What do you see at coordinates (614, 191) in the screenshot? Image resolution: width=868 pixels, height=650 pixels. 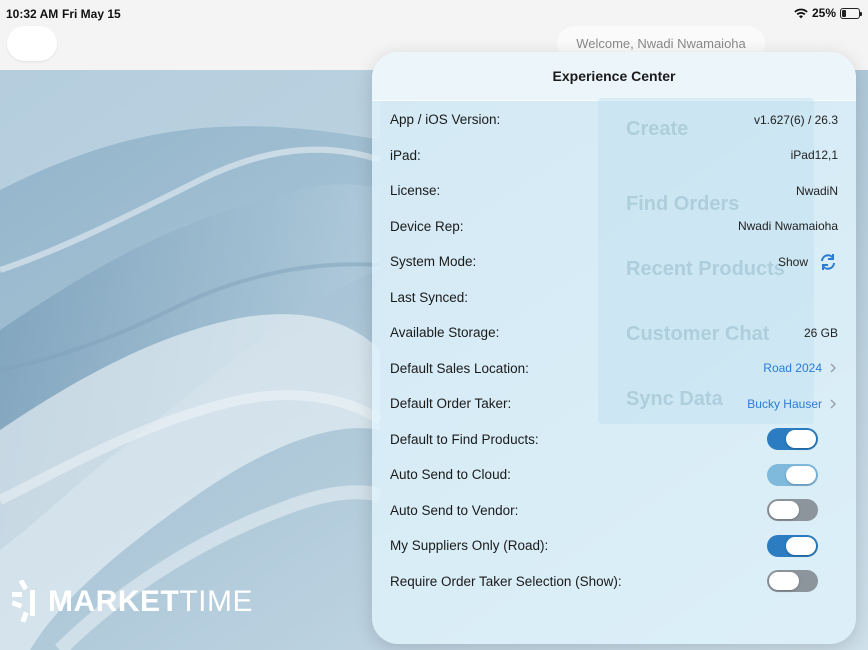 I see `row-license: License: NwadiN` at bounding box center [614, 191].